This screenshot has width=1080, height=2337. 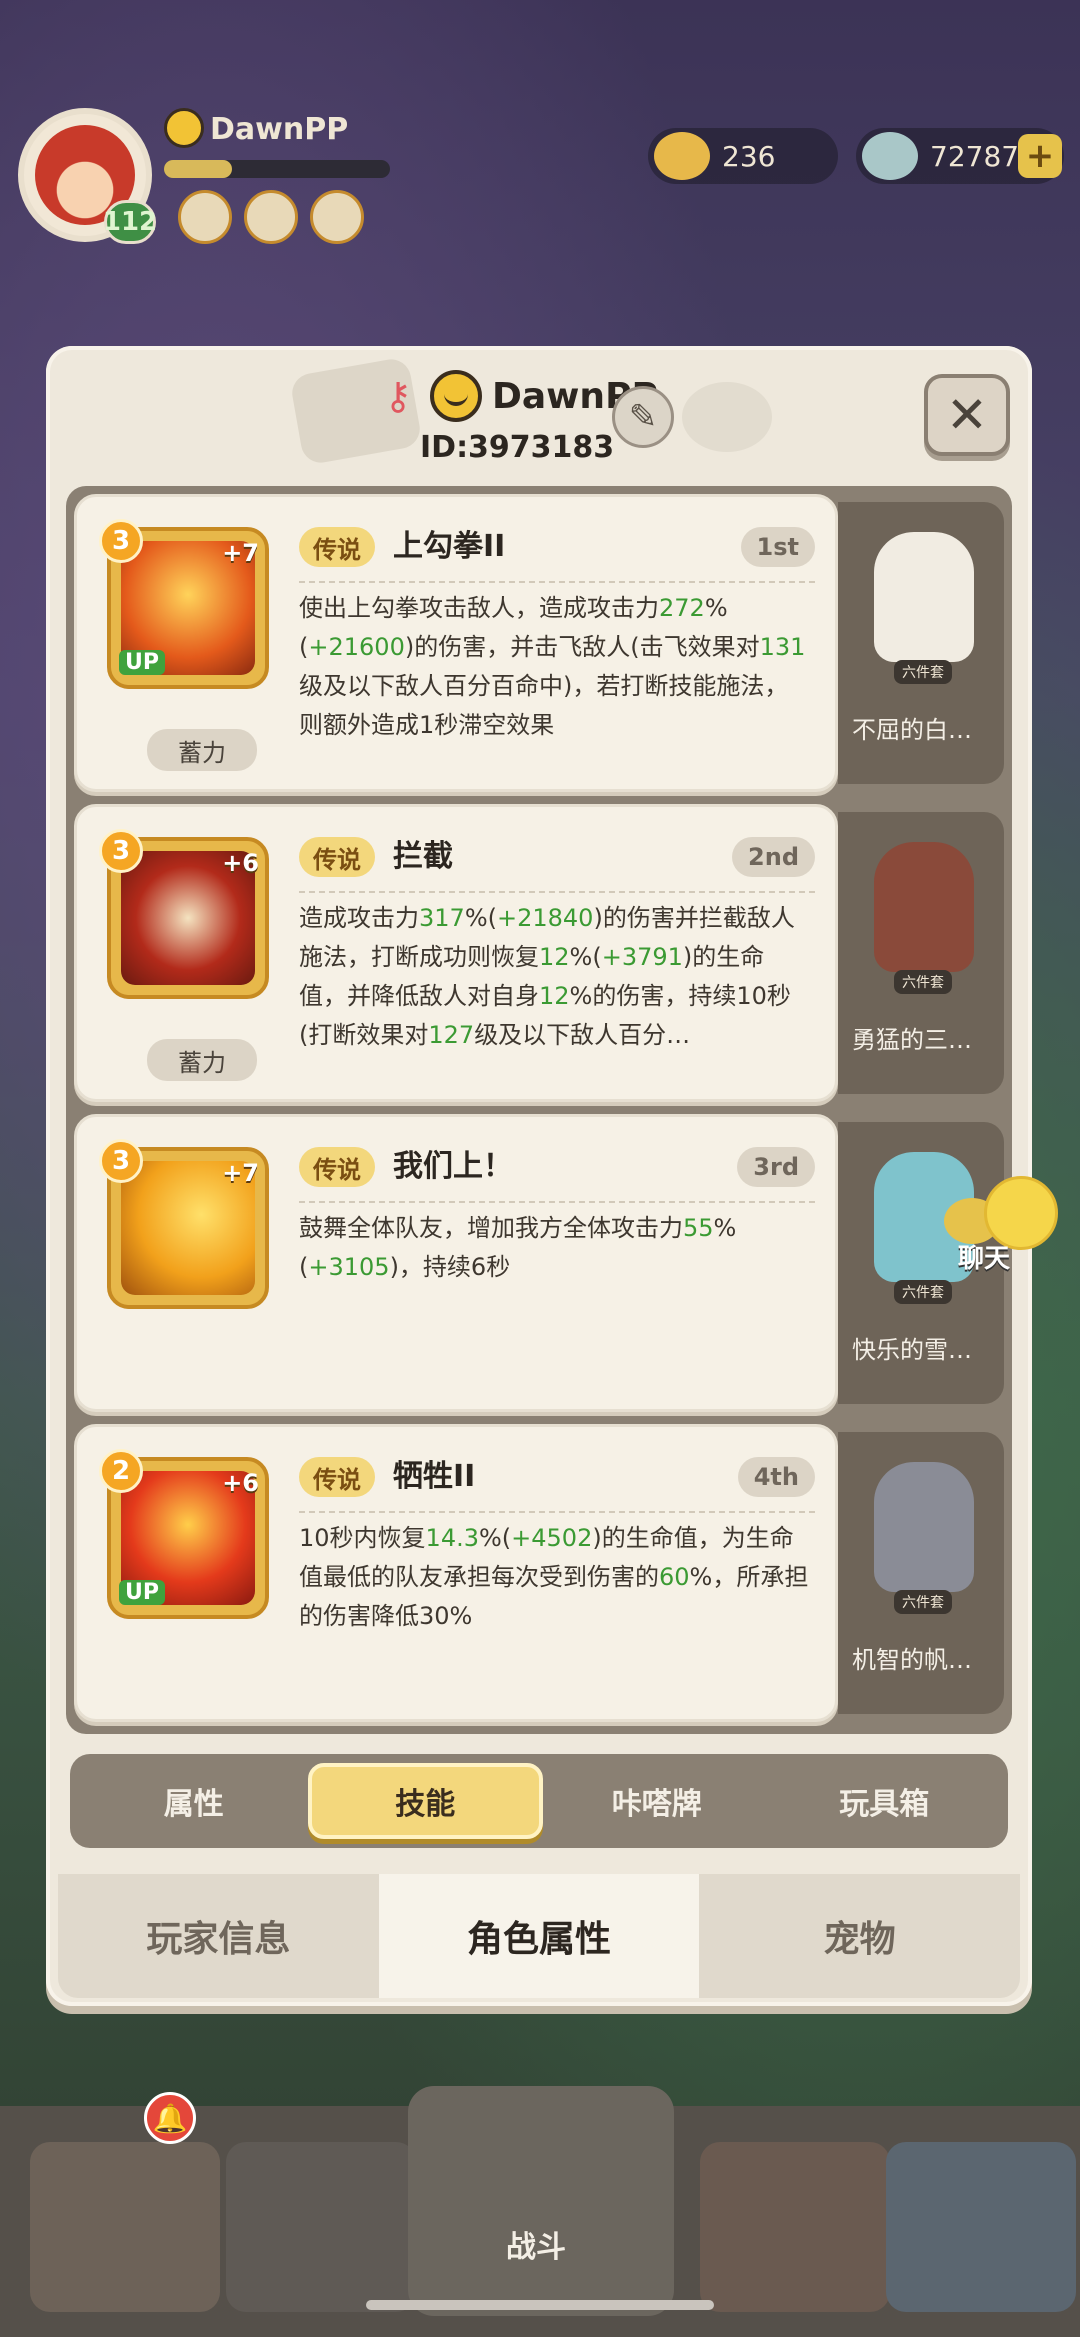 I want to click on xp-bar, so click(x=277, y=169).